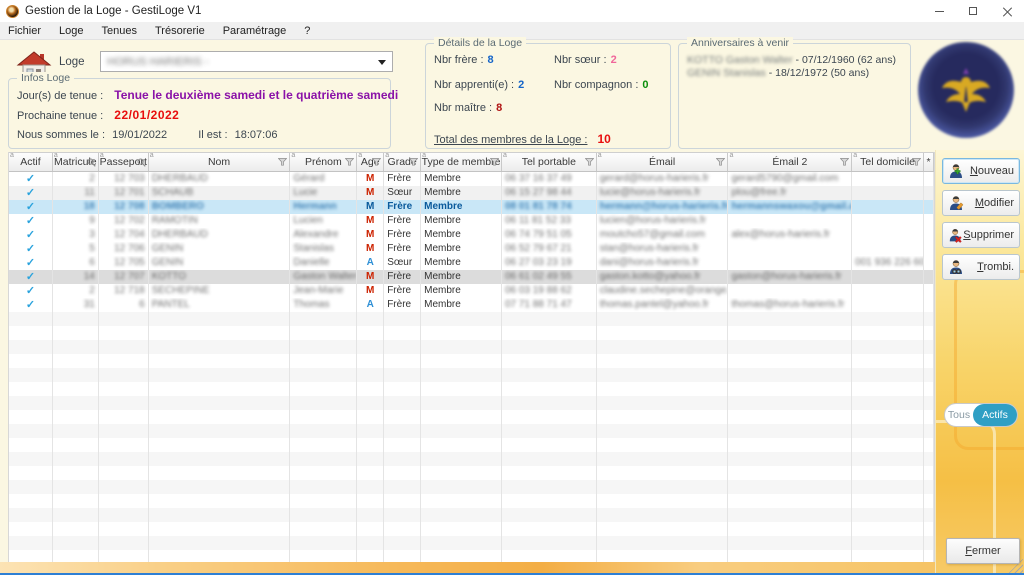  Describe the element at coordinates (76, 221) in the screenshot. I see `cell-matricule: 9` at that location.